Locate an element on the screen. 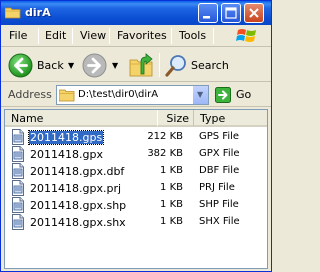 The width and height of the screenshot is (320, 272). window-title: dirA is located at coordinates (38, 12).